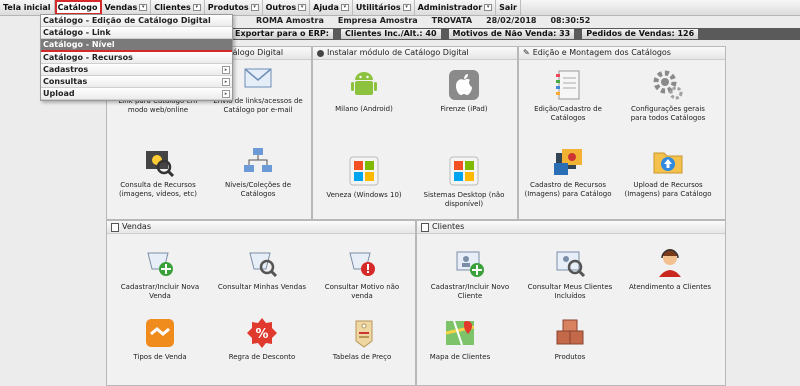 This screenshot has height=386, width=800. Describe the element at coordinates (228, 7) in the screenshot. I see `menu-label: Produtos` at that location.